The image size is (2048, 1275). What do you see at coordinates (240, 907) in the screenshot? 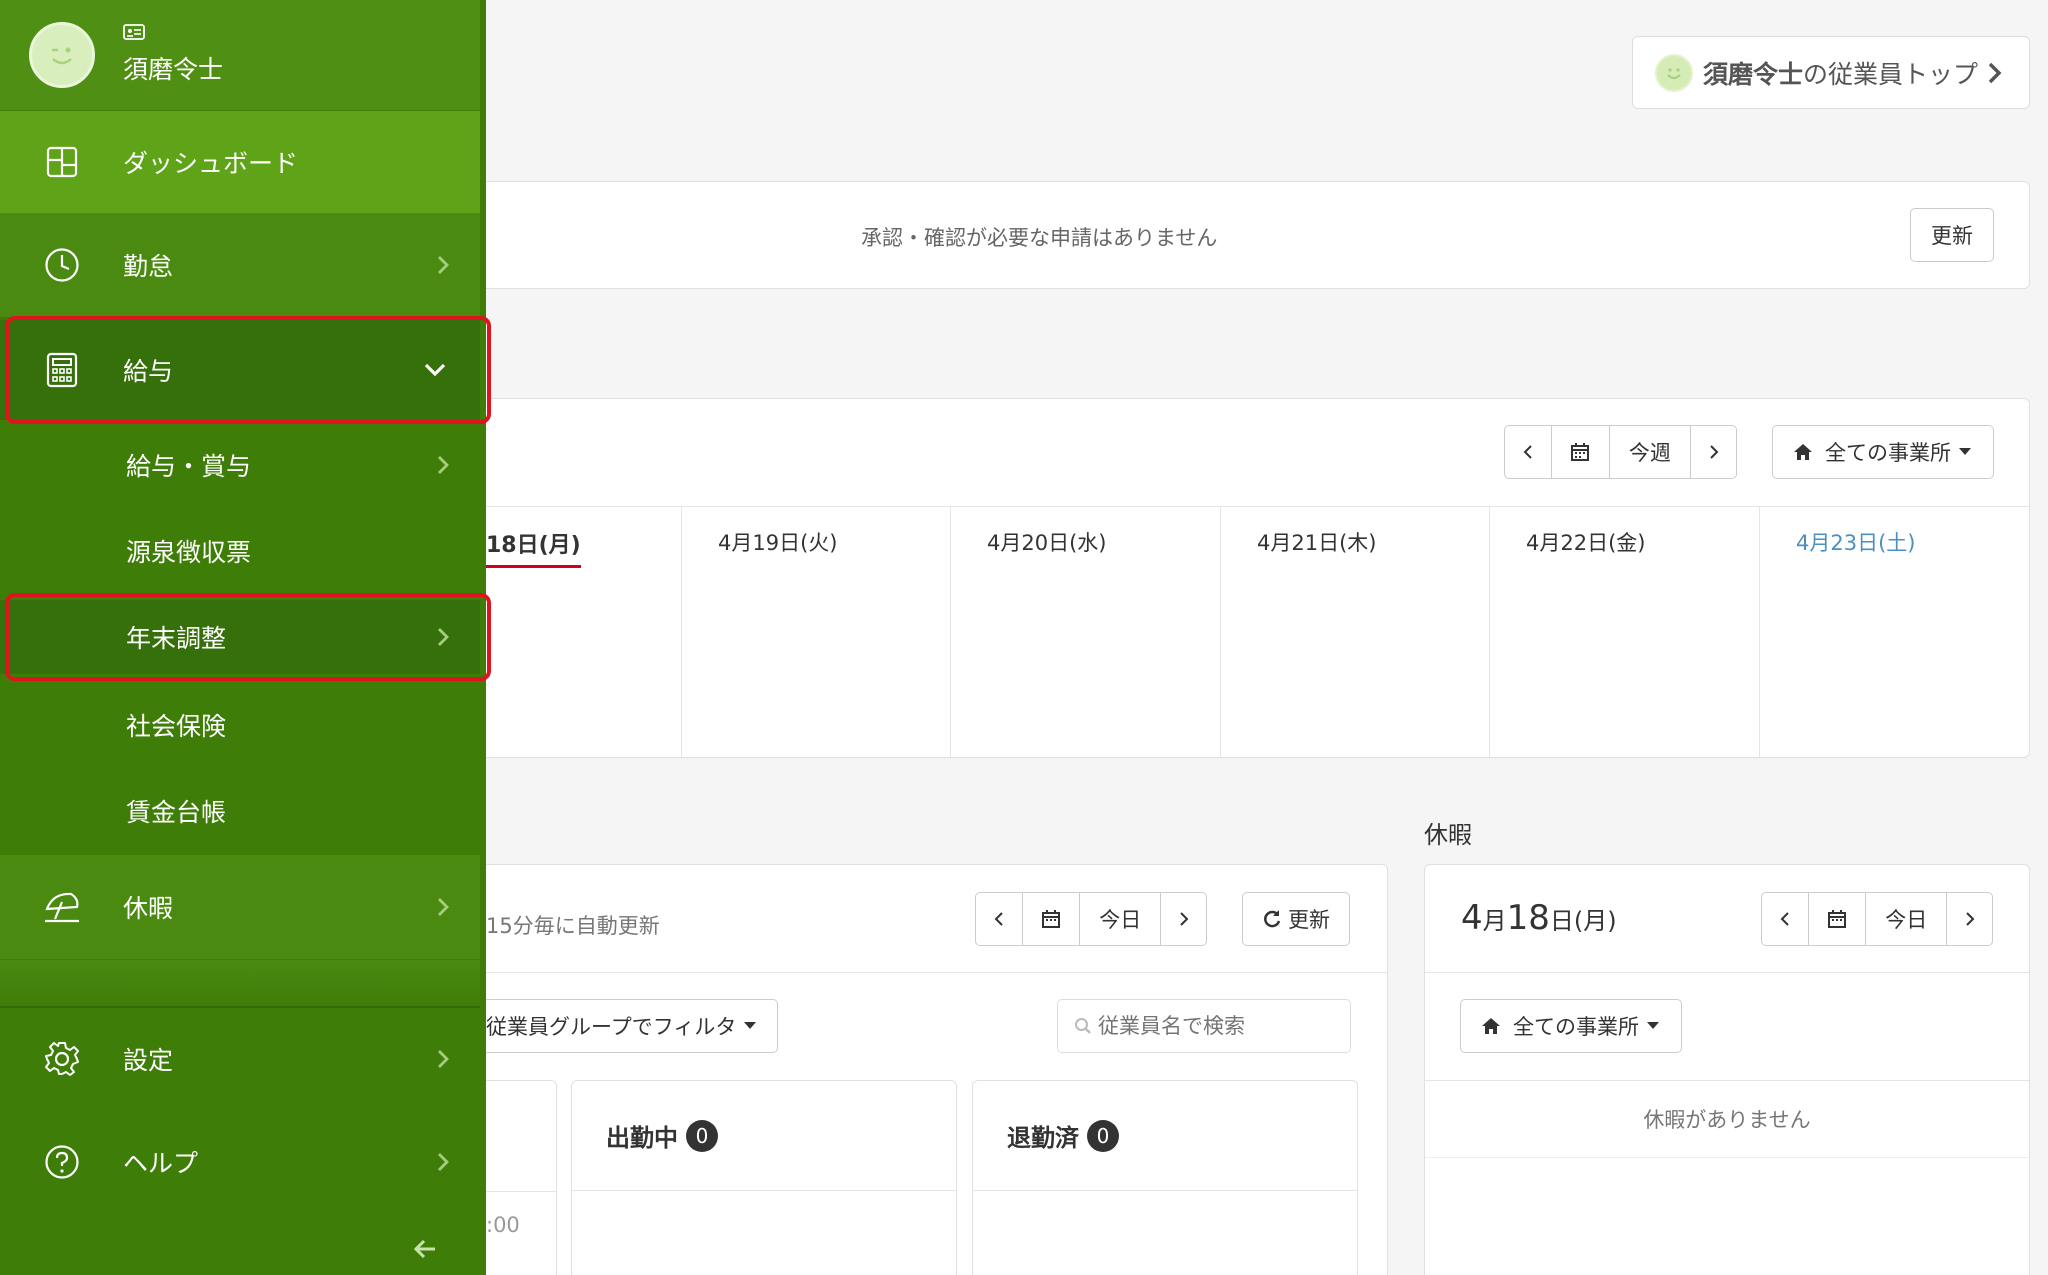
I see `sidebar-item-vacation: 休暇` at bounding box center [240, 907].